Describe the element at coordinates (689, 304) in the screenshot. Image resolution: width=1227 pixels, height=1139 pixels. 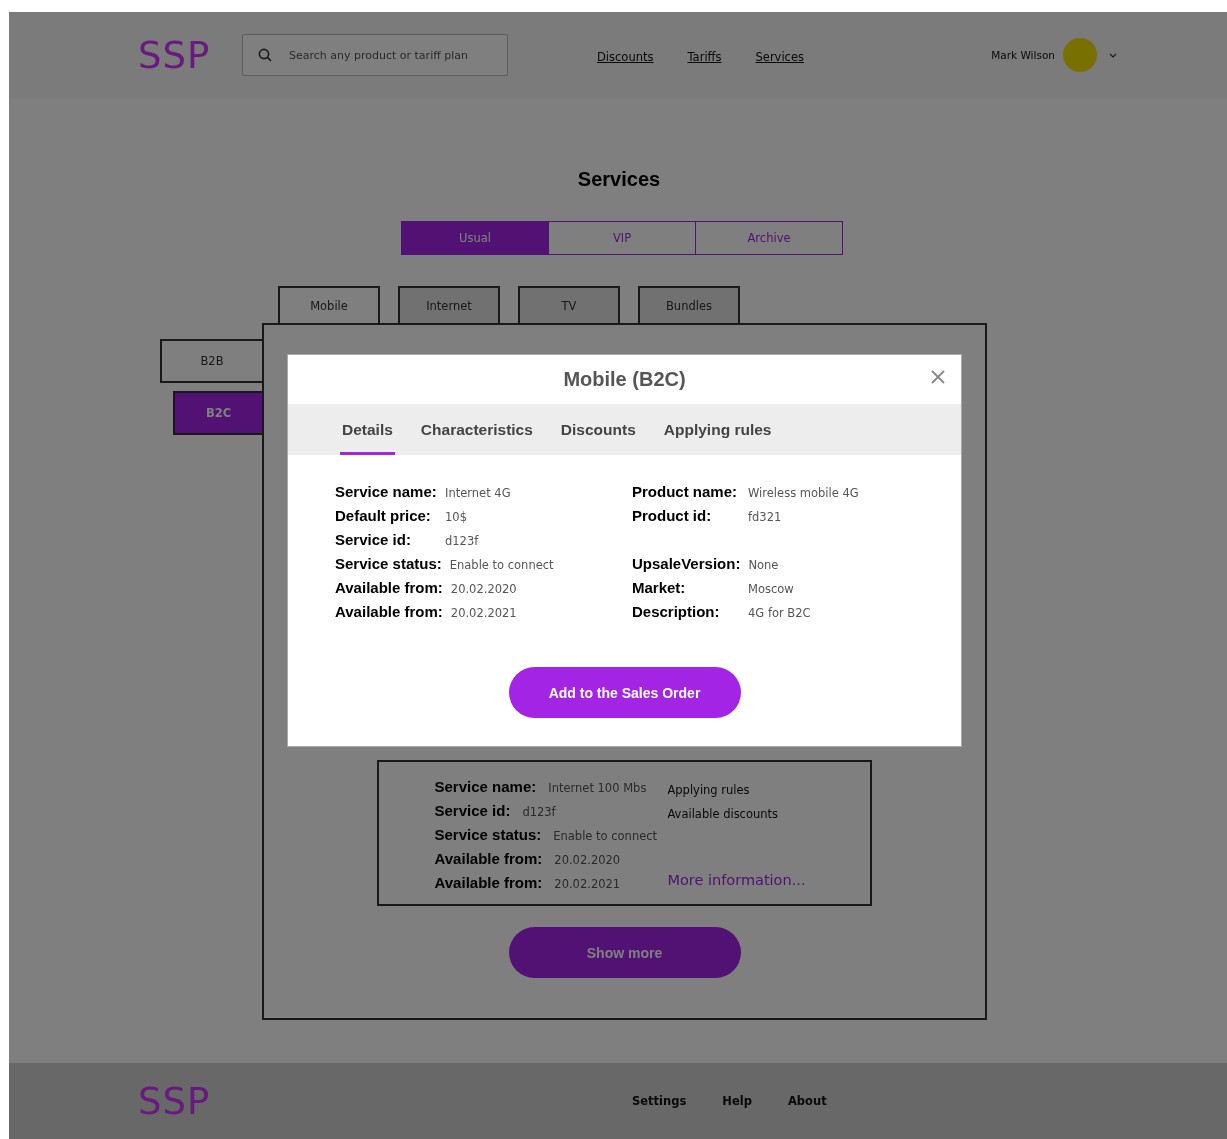
I see `category-tab: Bundles` at that location.